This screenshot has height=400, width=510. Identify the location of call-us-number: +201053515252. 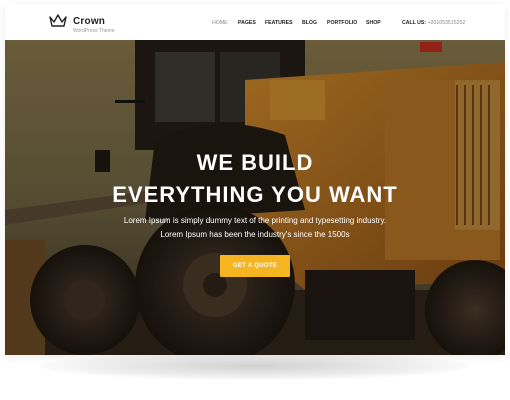
(447, 23).